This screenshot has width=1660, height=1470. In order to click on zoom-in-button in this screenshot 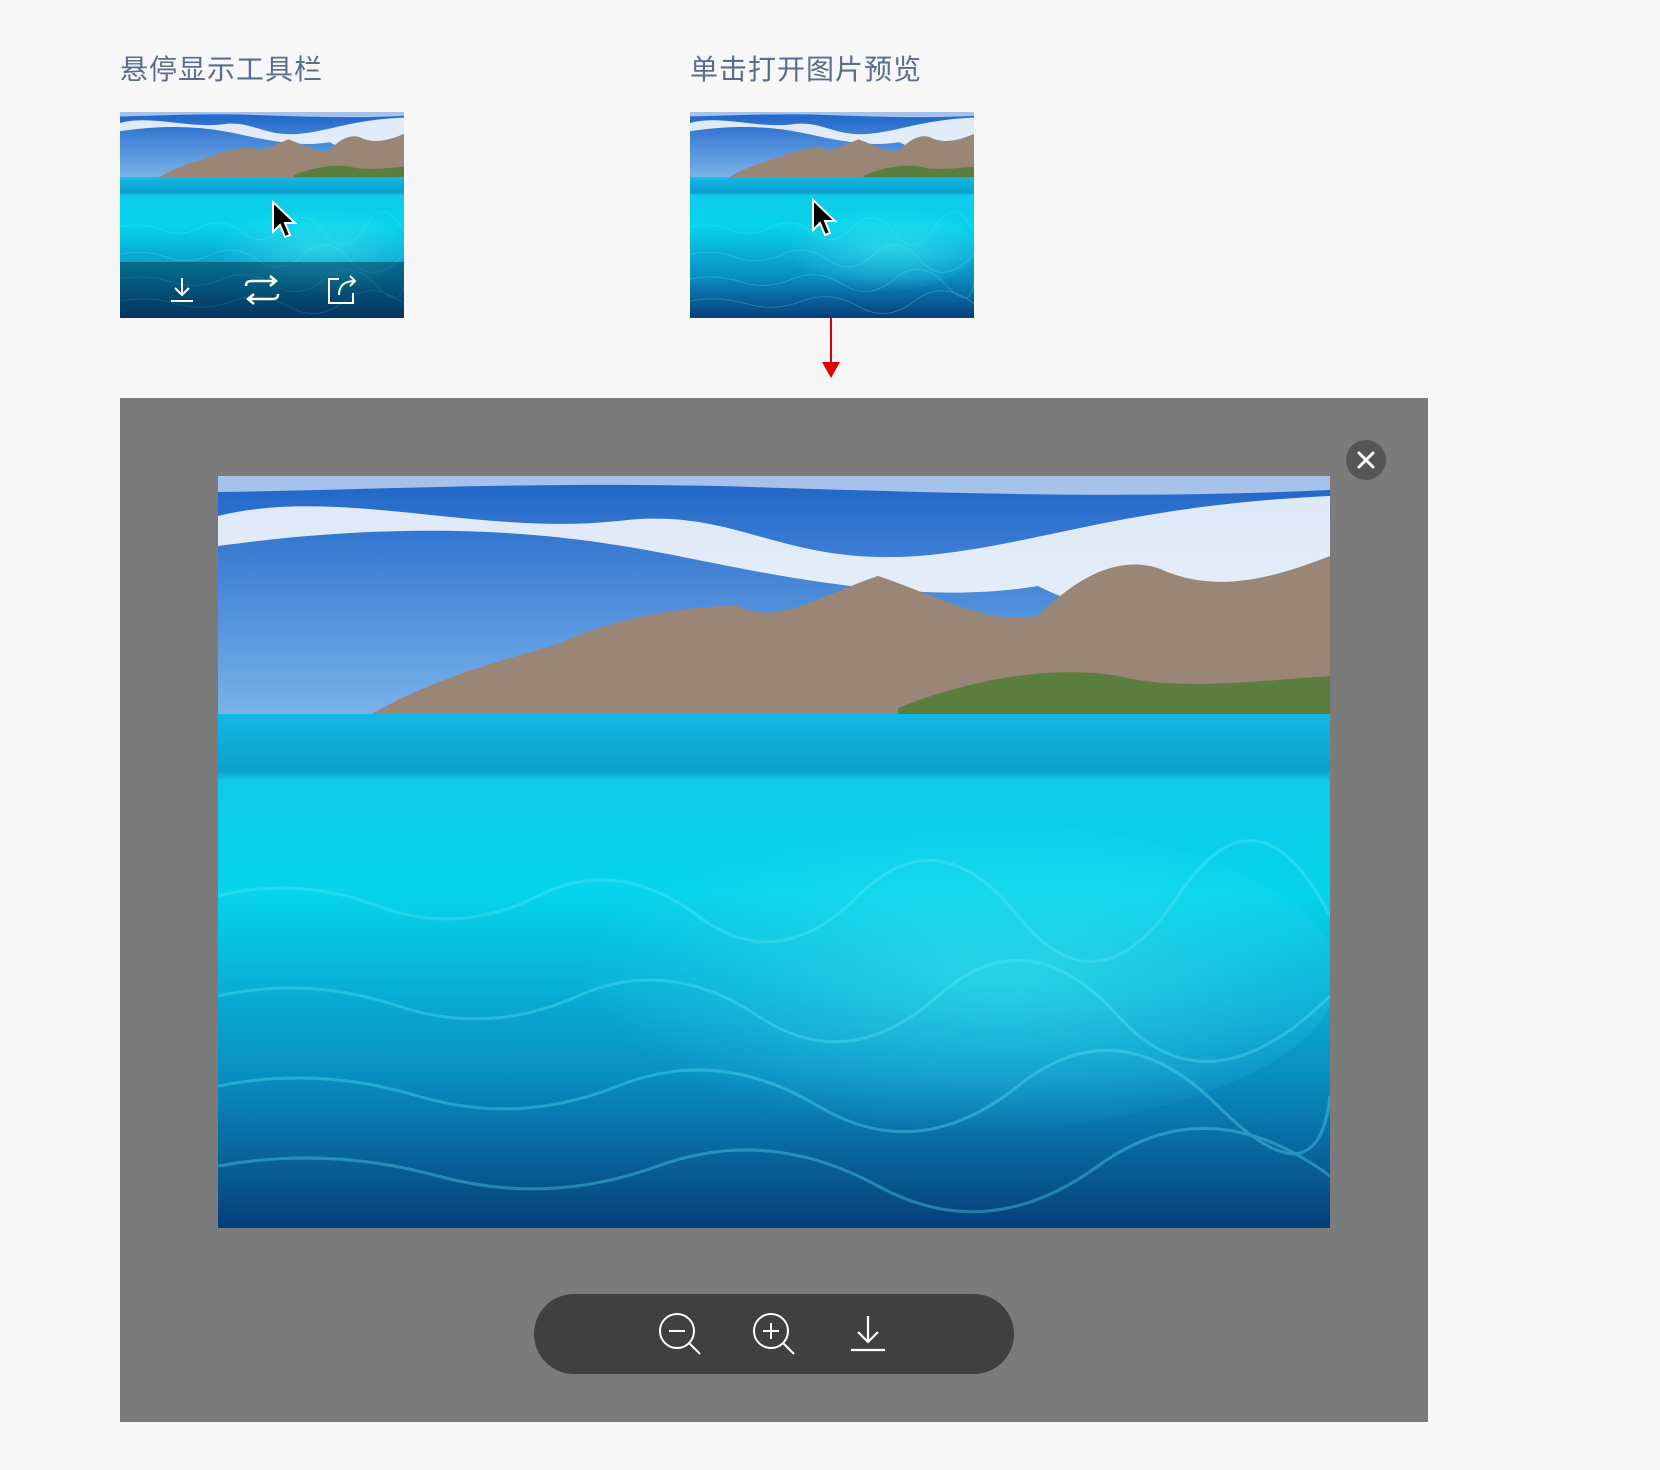, I will do `click(774, 1334)`.